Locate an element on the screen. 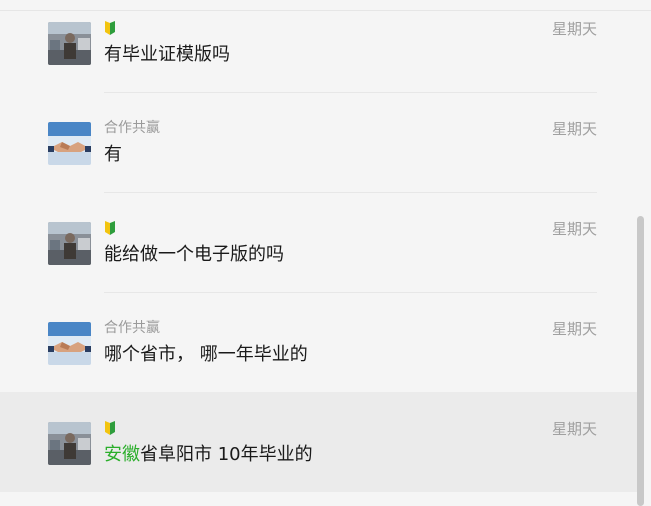  message-text: 哪个省市， 哪一年毕业的 is located at coordinates (206, 354).